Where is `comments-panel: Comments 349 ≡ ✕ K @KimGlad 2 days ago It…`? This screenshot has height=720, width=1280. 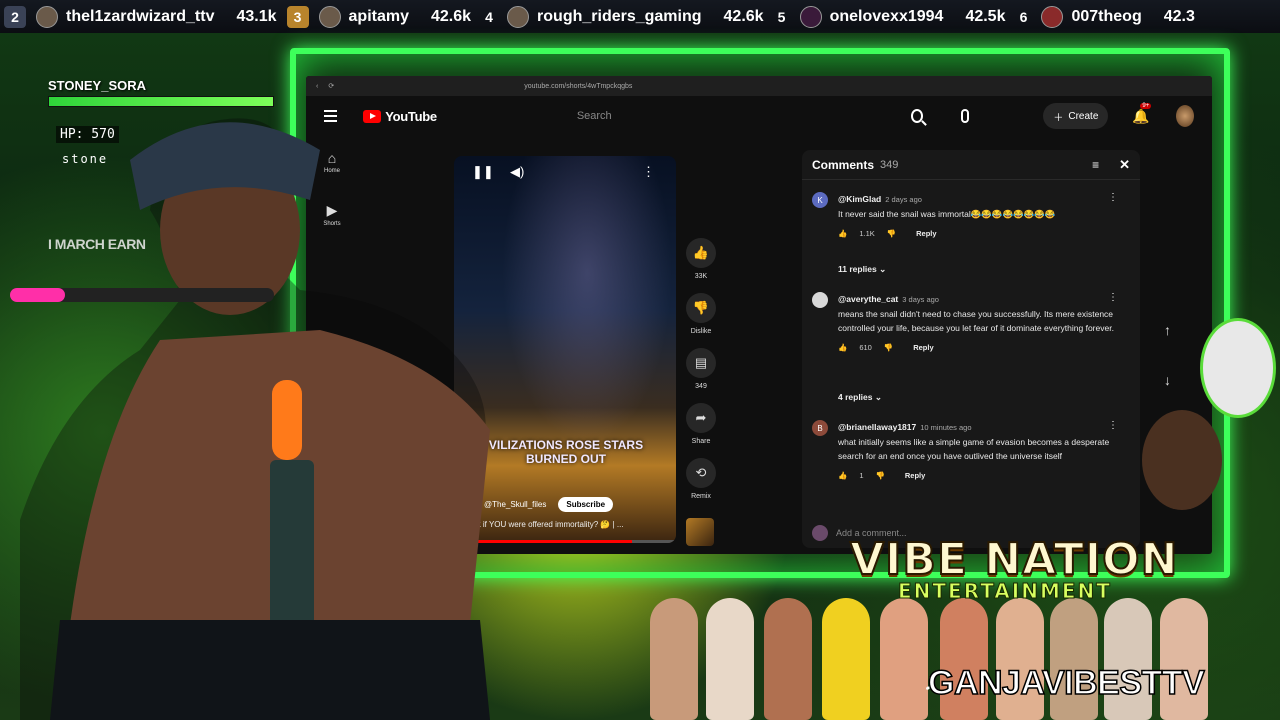
comments-panel: Comments 349 ≡ ✕ K @KimGlad 2 days ago It… is located at coordinates (971, 349).